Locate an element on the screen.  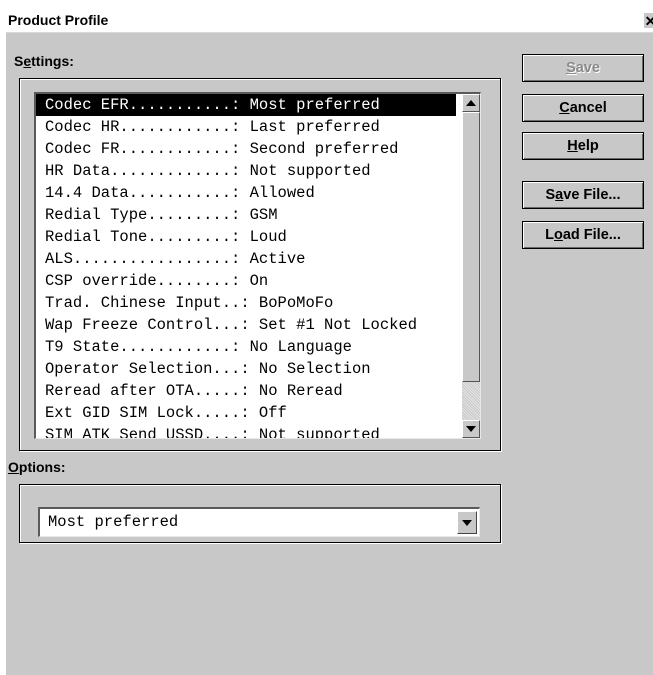
window-title: Product Profile is located at coordinates (58, 20).